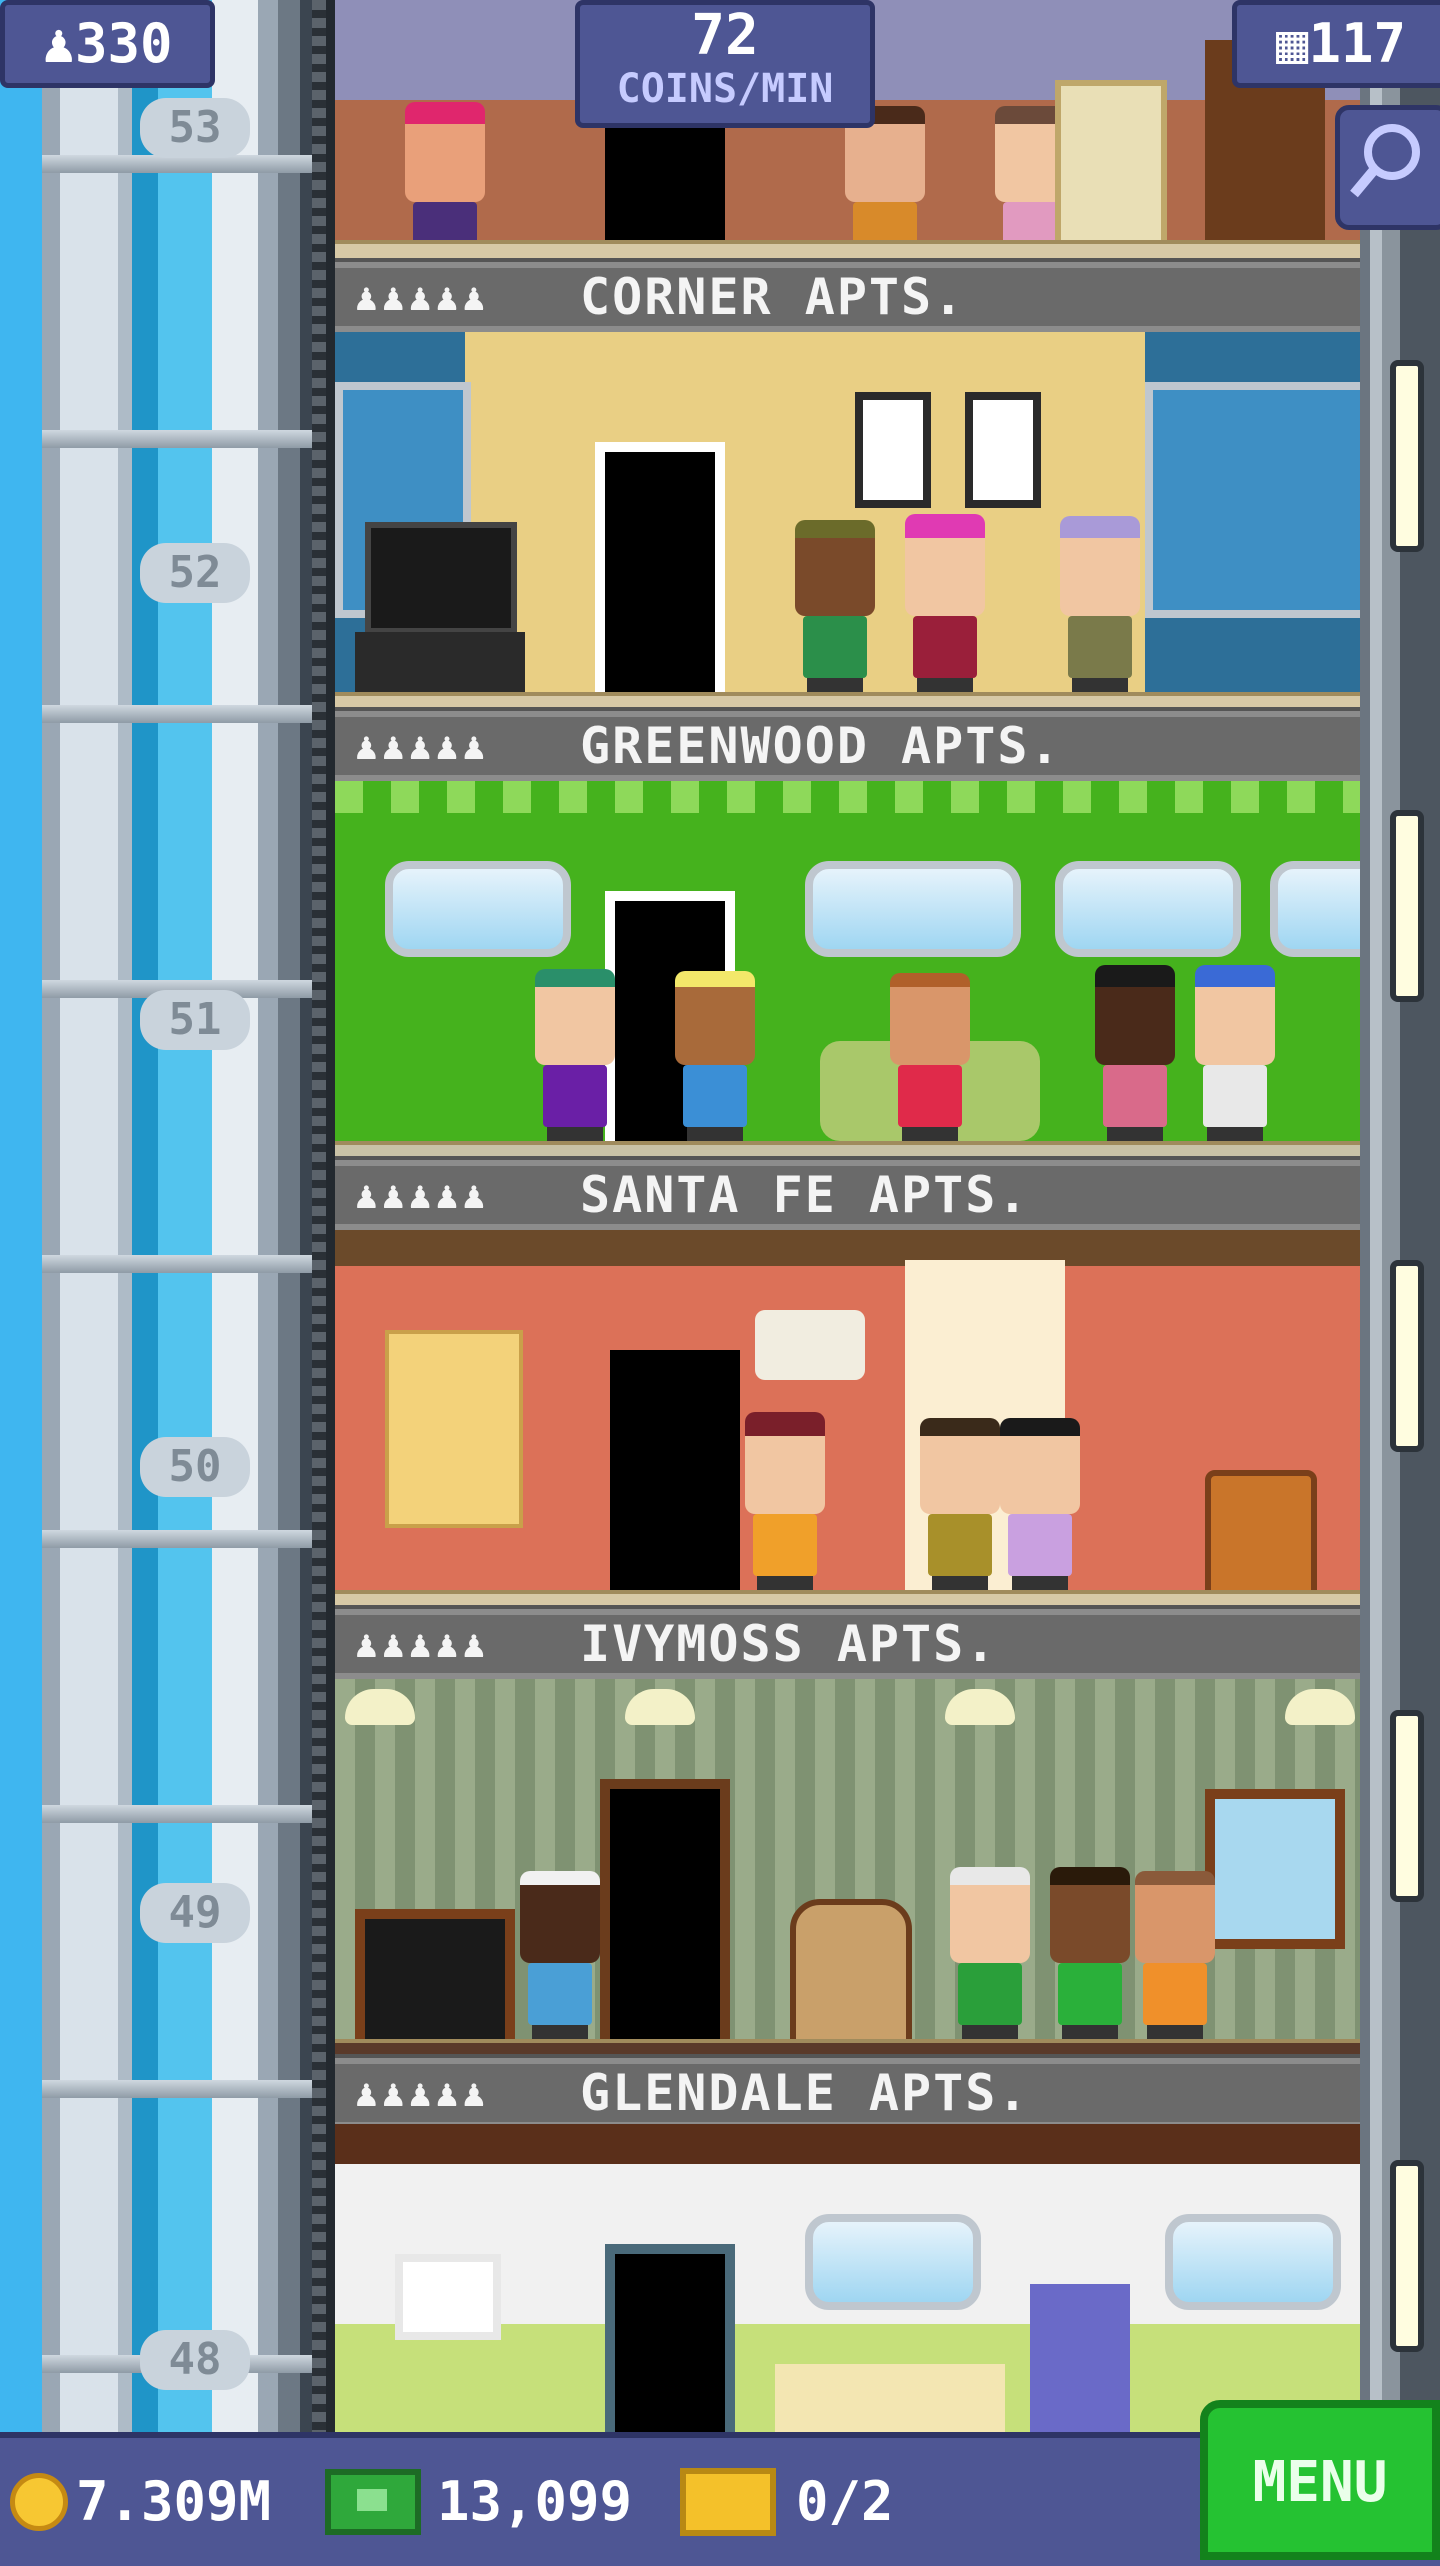 The width and height of the screenshot is (1440, 2566). Describe the element at coordinates (454, 1429) in the screenshot. I see `wall-rug` at that location.